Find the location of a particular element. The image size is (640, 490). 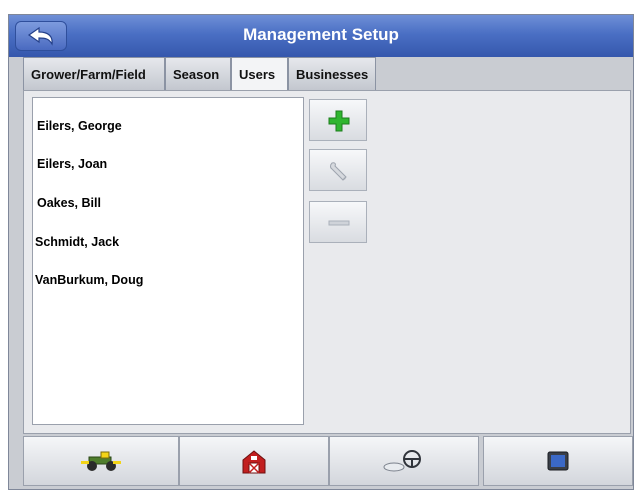

list-item: Oakes, Bill is located at coordinates (69, 203).